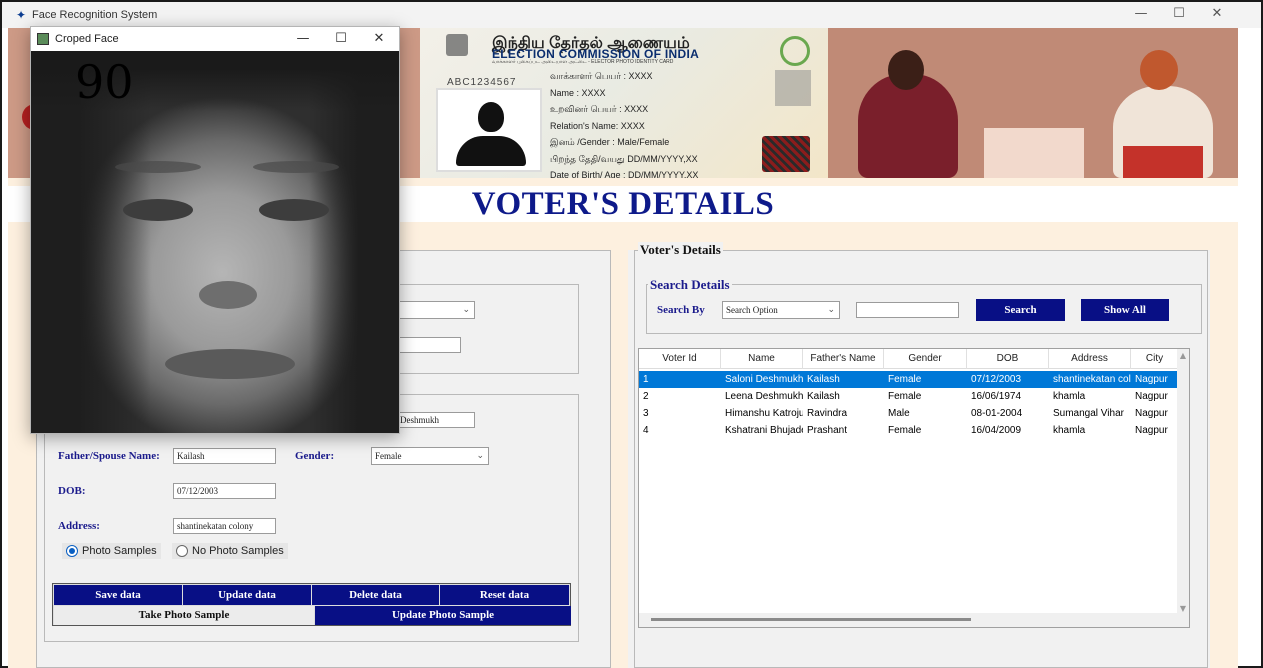 The image size is (1263, 668). I want to click on search-option-combo: Search Option ⌄, so click(781, 310).